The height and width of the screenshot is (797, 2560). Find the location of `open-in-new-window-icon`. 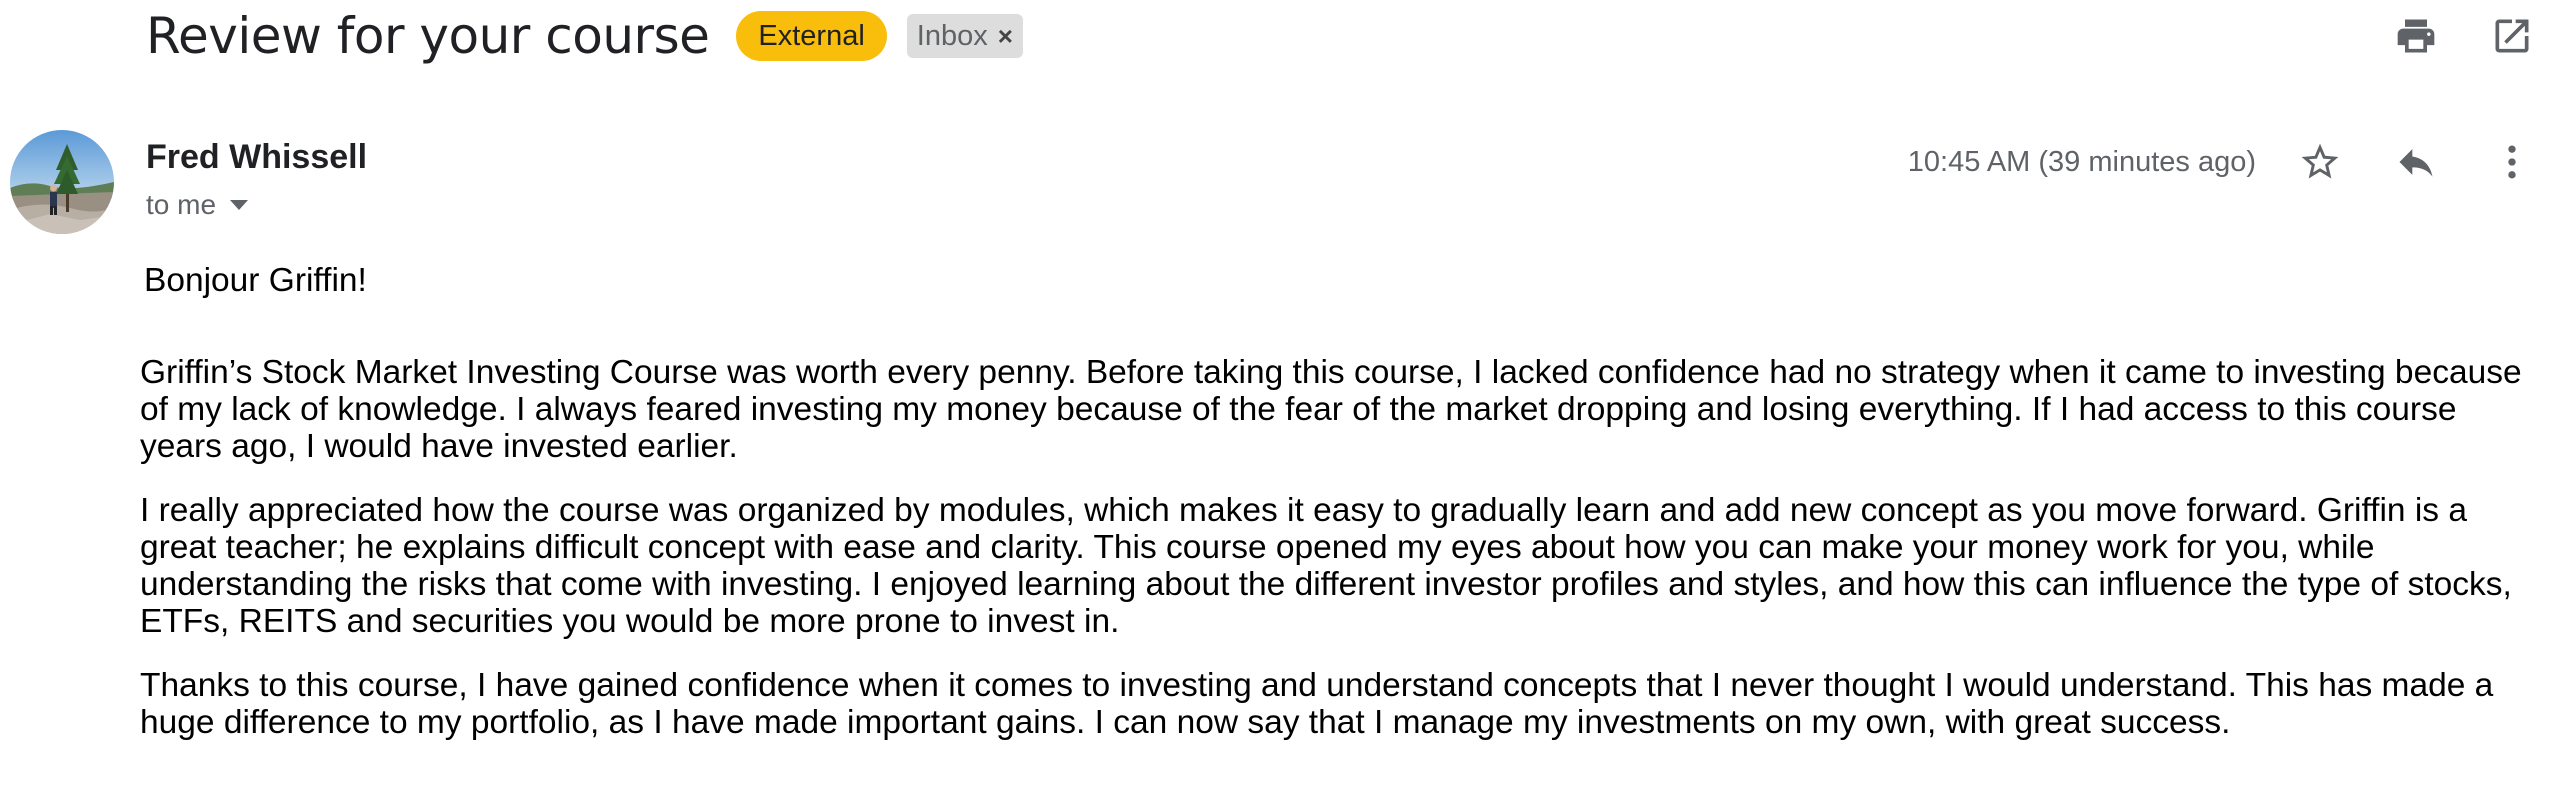

open-in-new-window-icon is located at coordinates (2512, 36).